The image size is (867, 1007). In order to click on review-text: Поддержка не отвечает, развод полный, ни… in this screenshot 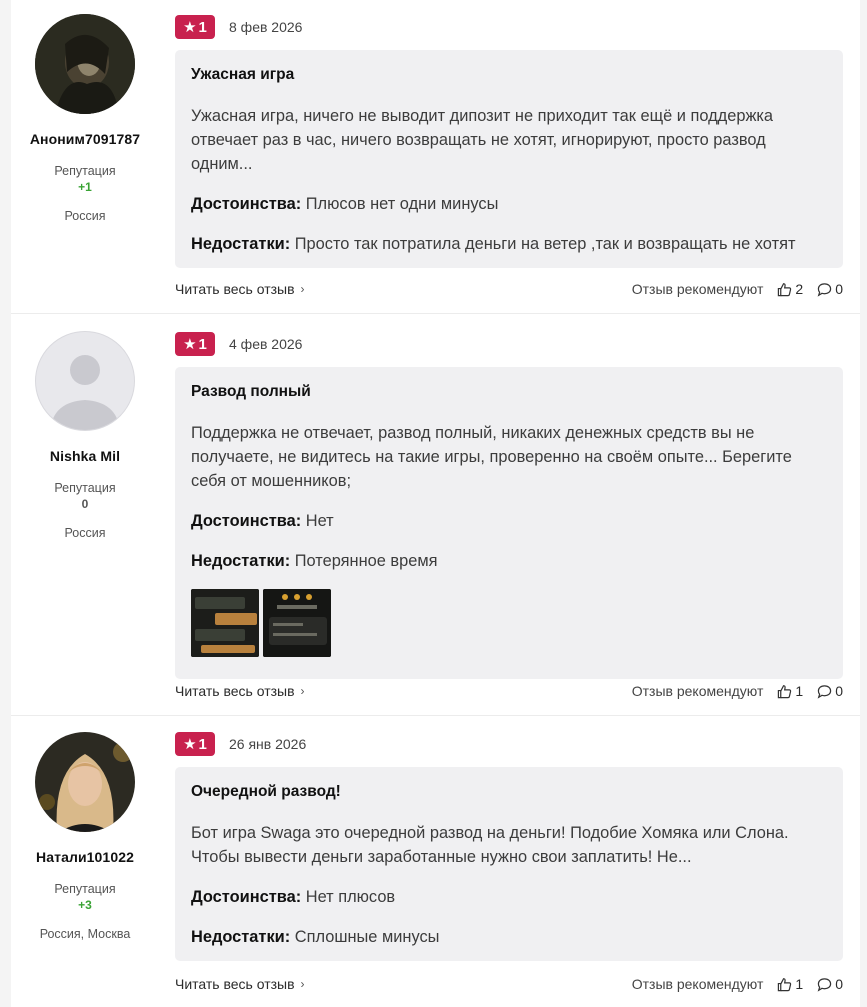, I will do `click(491, 457)`.